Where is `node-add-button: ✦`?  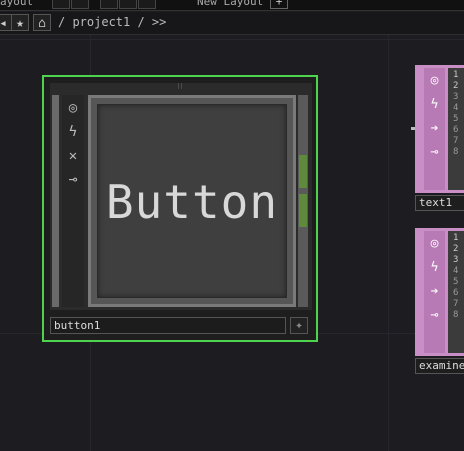 node-add-button: ✦ is located at coordinates (299, 325).